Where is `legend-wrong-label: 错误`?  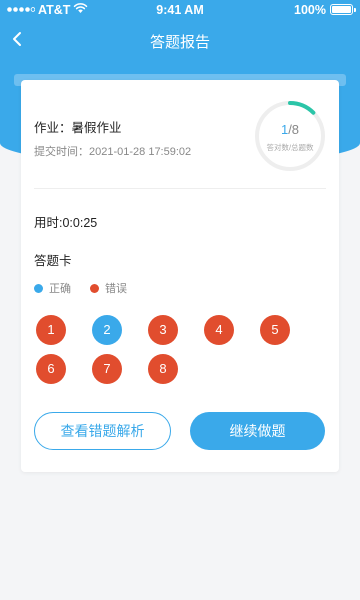
legend-wrong-label: 错误 is located at coordinates (116, 289).